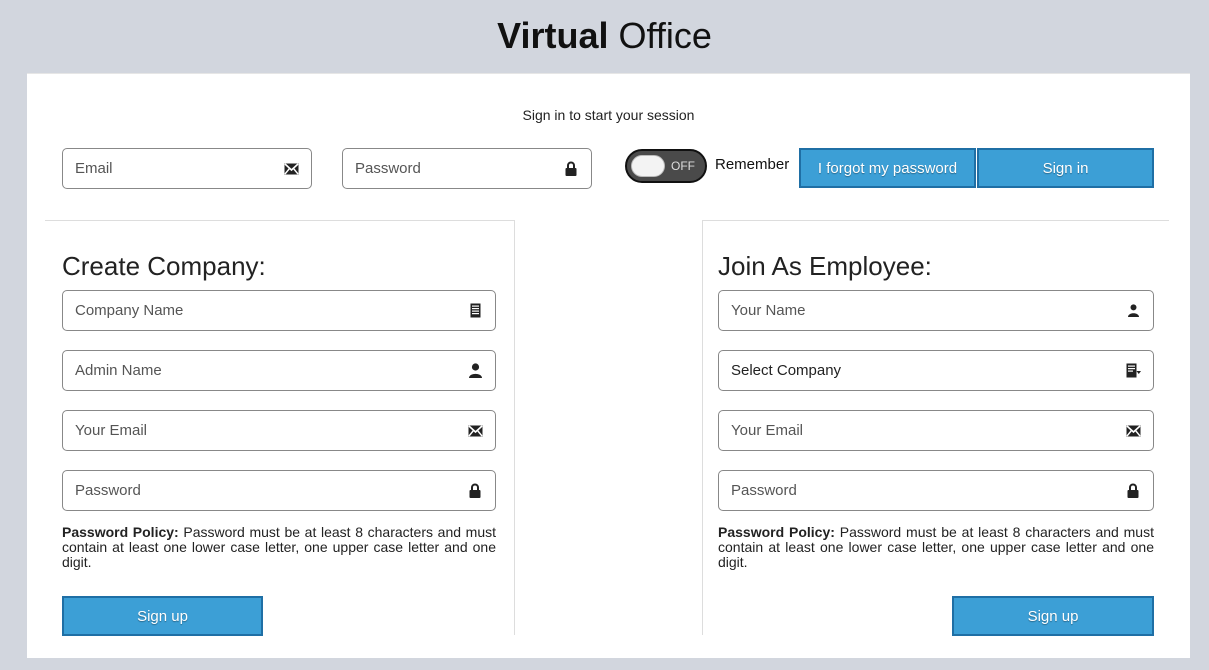  Describe the element at coordinates (271, 370) in the screenshot. I see `admin-name-input` at that location.